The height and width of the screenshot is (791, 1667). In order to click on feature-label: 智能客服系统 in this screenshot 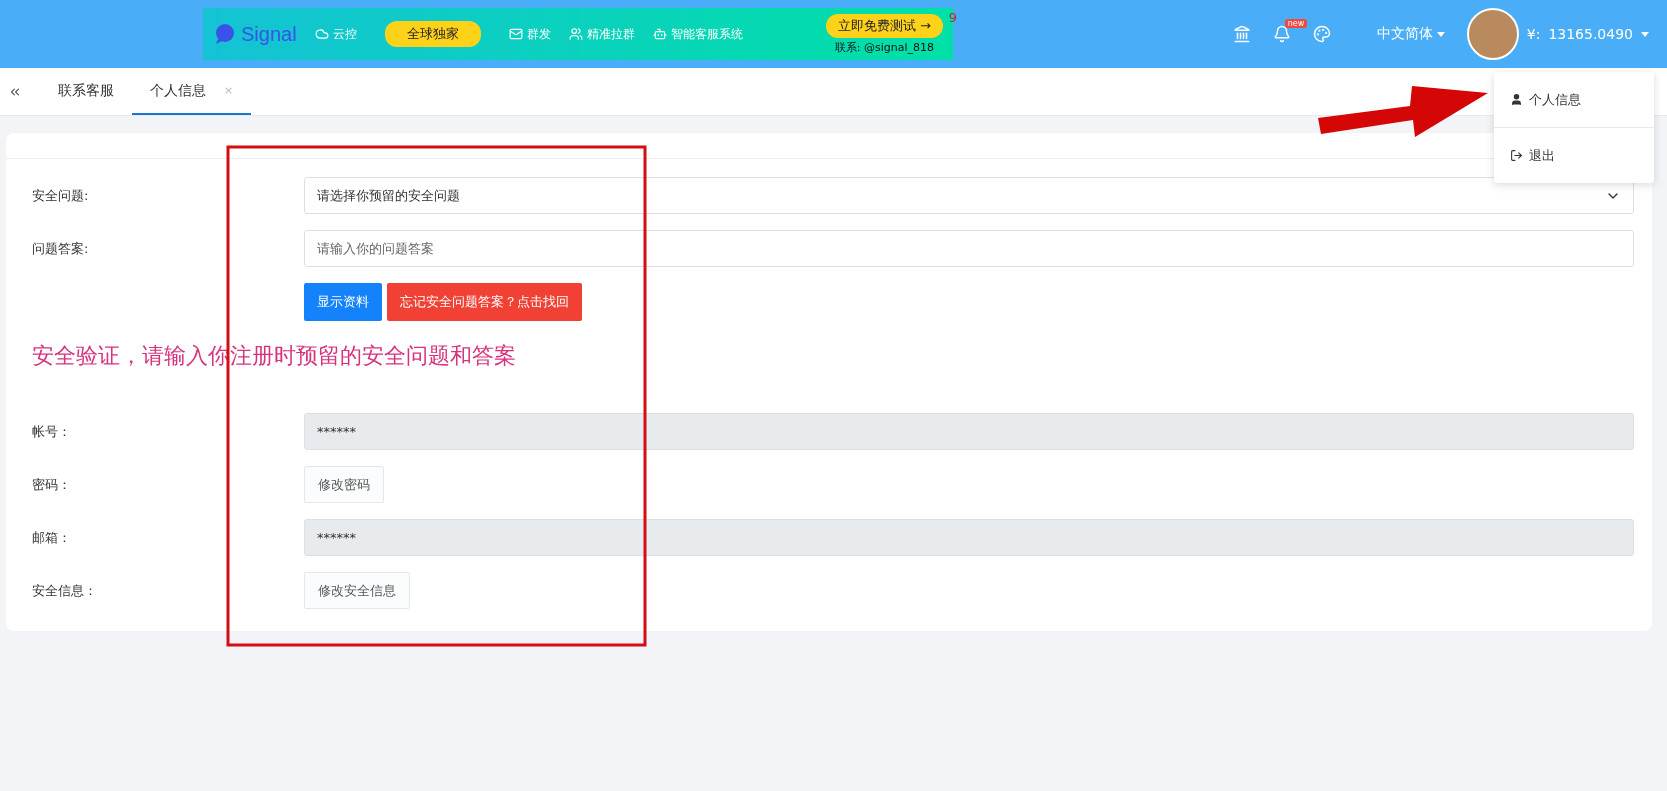, I will do `click(706, 34)`.